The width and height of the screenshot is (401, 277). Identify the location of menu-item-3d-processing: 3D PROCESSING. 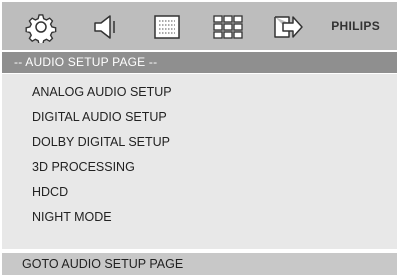
(102, 171).